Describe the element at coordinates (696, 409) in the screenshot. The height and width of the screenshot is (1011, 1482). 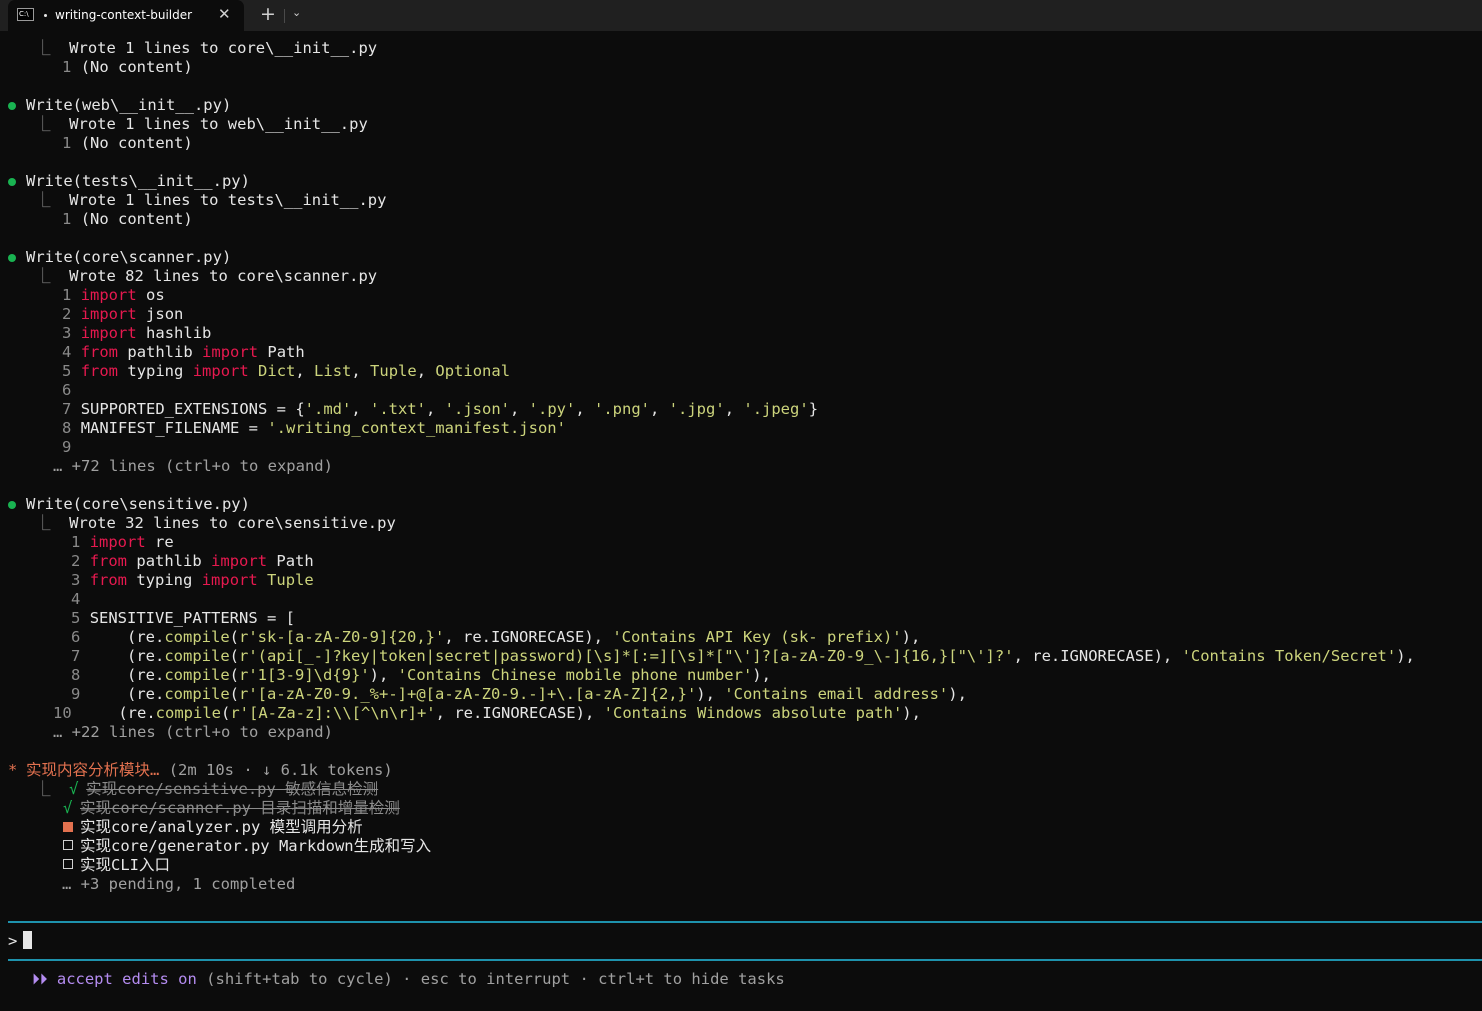
I see `string-literal: '.jpg'` at that location.